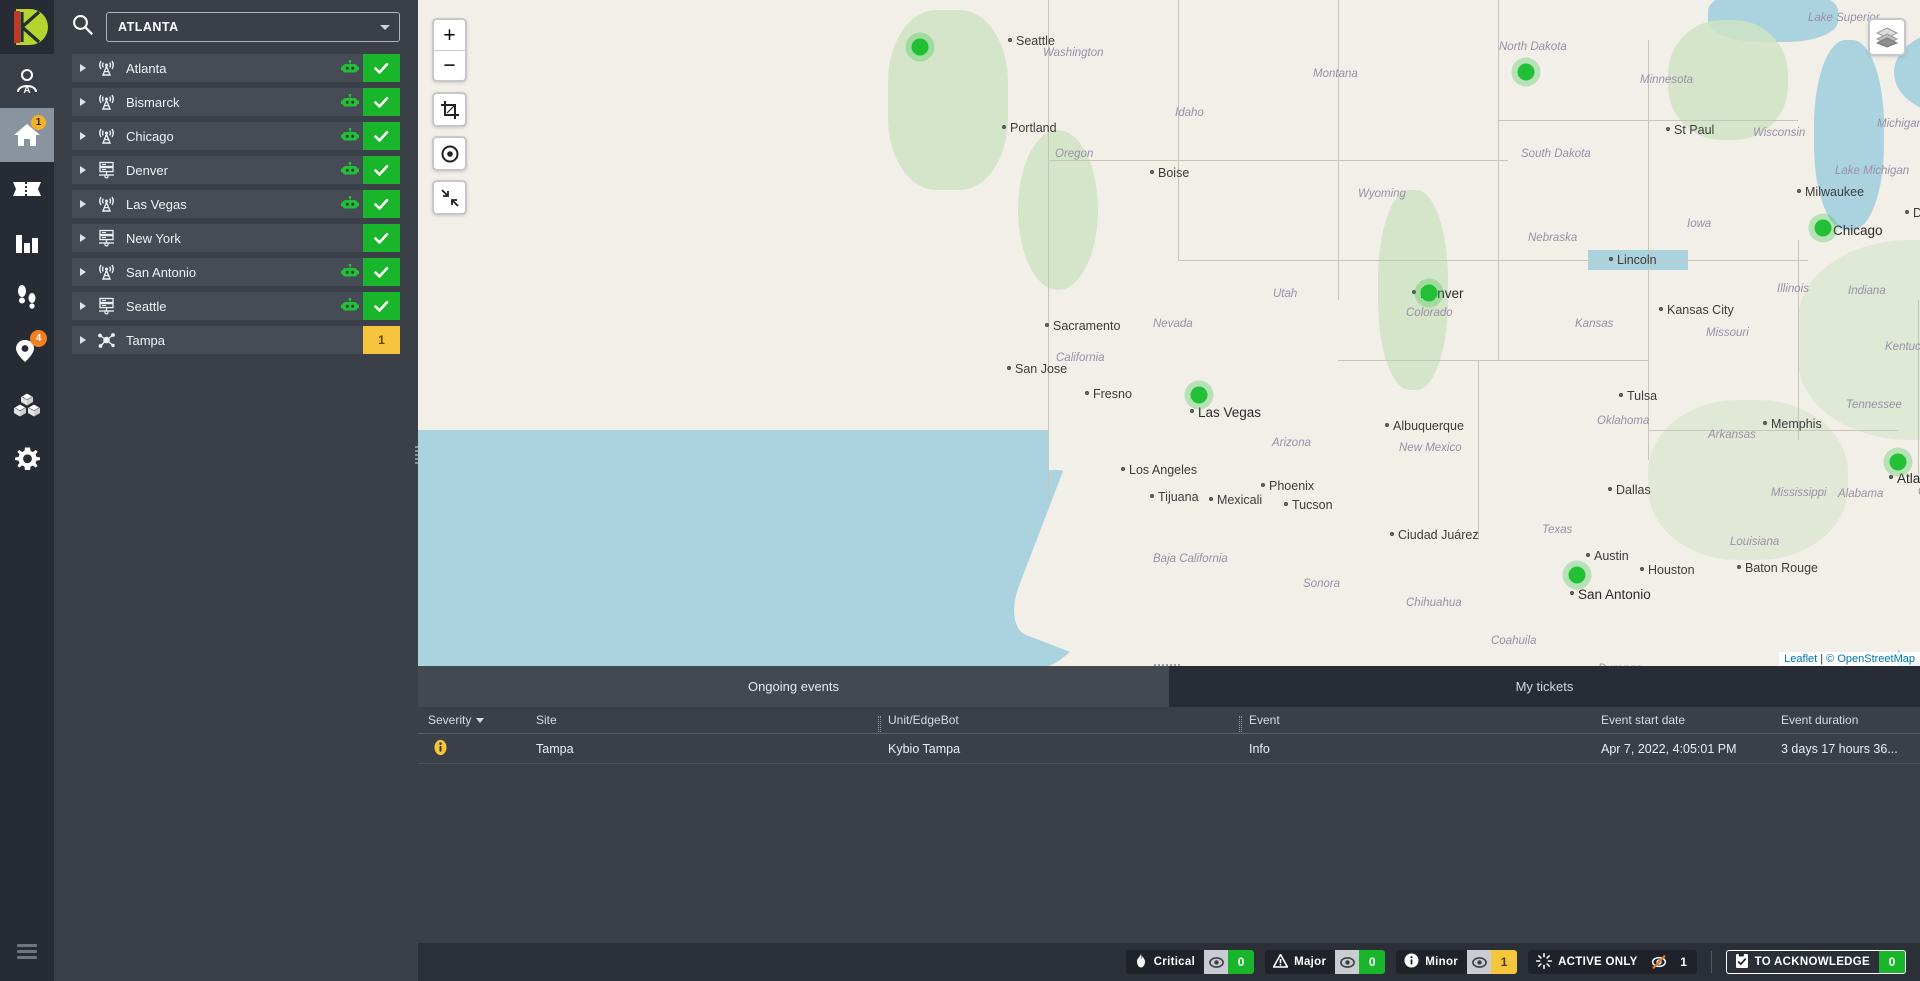  I want to click on map-marker-atlanta, so click(1898, 462).